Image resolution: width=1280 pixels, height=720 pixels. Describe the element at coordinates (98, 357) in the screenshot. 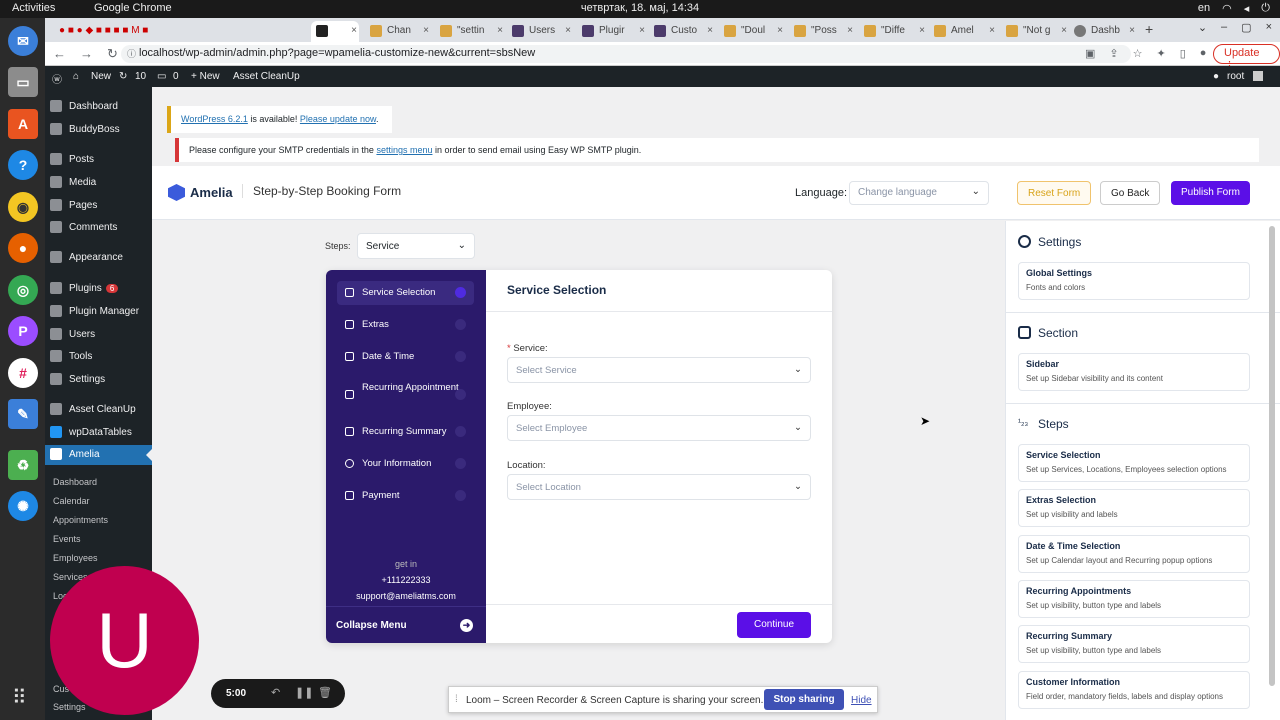

I see `sidebar-item-tools: Tools` at that location.